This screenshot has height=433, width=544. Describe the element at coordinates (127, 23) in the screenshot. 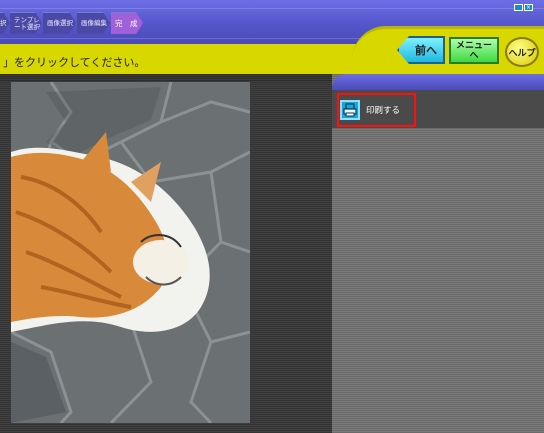

I see `step-complete: 完 成` at that location.